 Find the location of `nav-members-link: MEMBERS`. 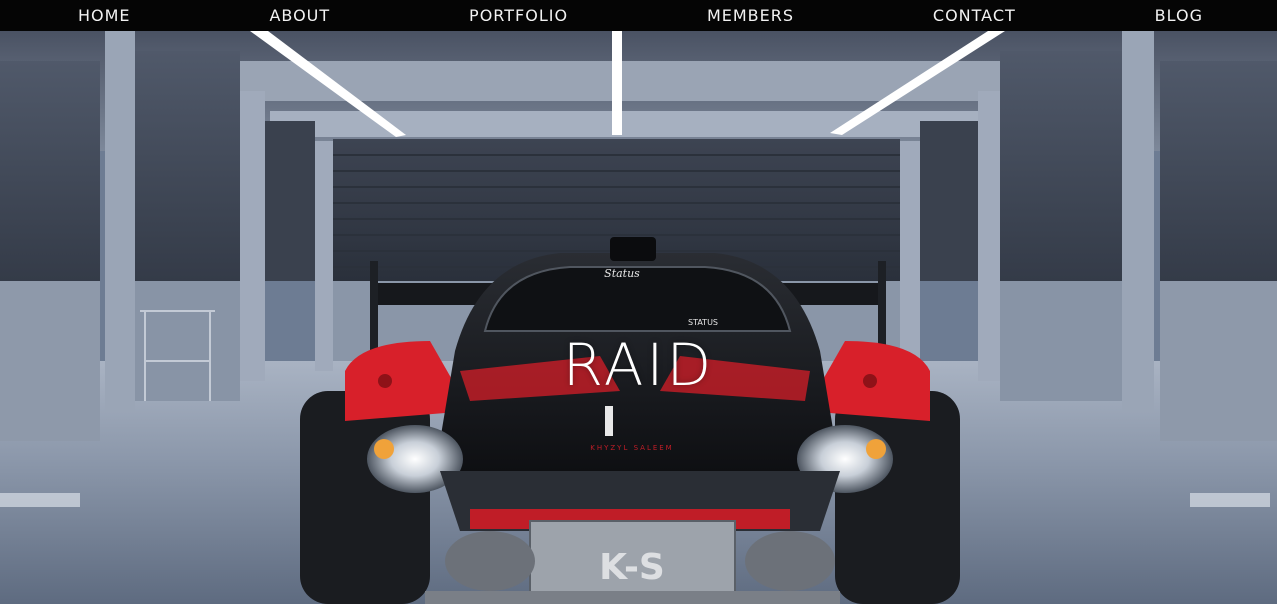

nav-members-link: MEMBERS is located at coordinates (750, 15).